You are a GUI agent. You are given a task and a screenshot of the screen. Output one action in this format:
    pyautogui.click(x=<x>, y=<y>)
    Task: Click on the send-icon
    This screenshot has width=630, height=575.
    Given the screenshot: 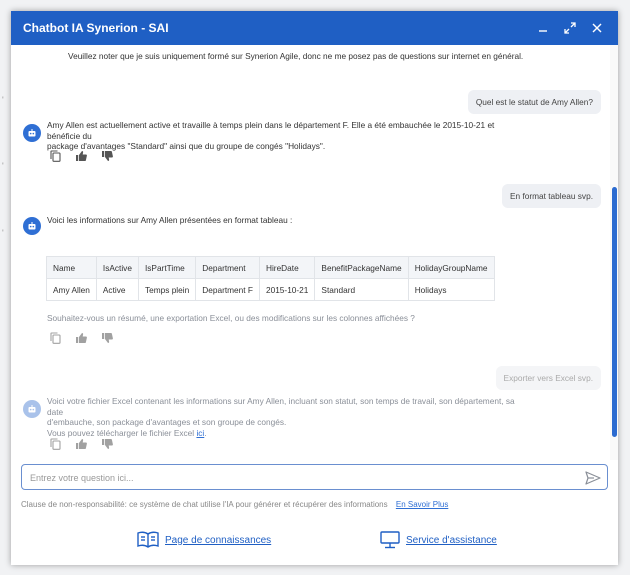 What is the action you would take?
    pyautogui.click(x=593, y=478)
    